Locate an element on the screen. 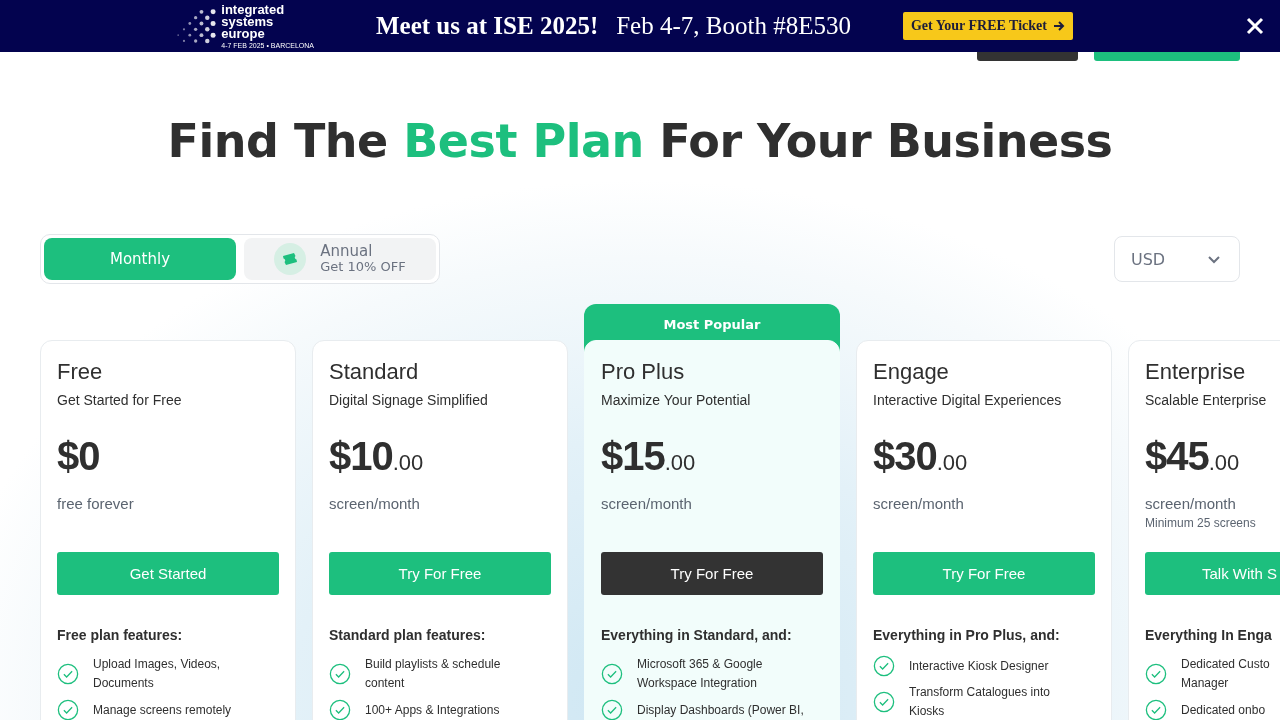  plan-price: $30.00 is located at coordinates (921, 457).